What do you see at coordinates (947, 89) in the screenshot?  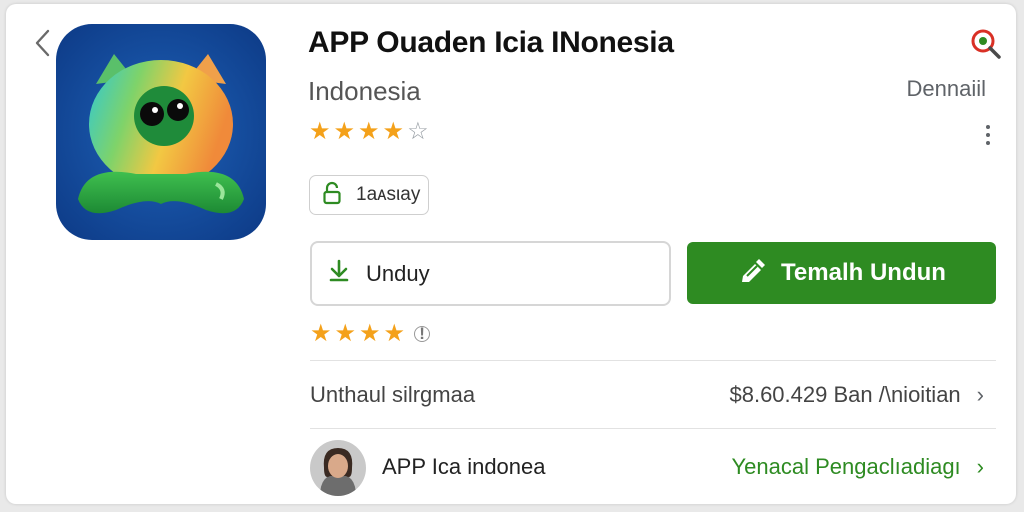 I see `detail-link: Dennaiil` at bounding box center [947, 89].